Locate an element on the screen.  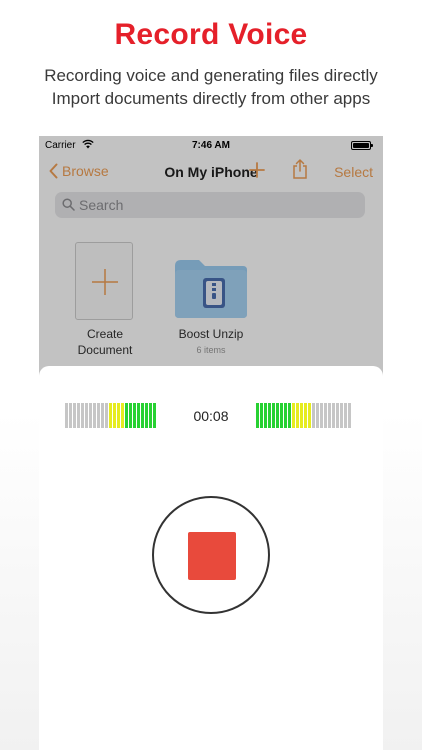
right-level-meter is located at coordinates (303, 415).